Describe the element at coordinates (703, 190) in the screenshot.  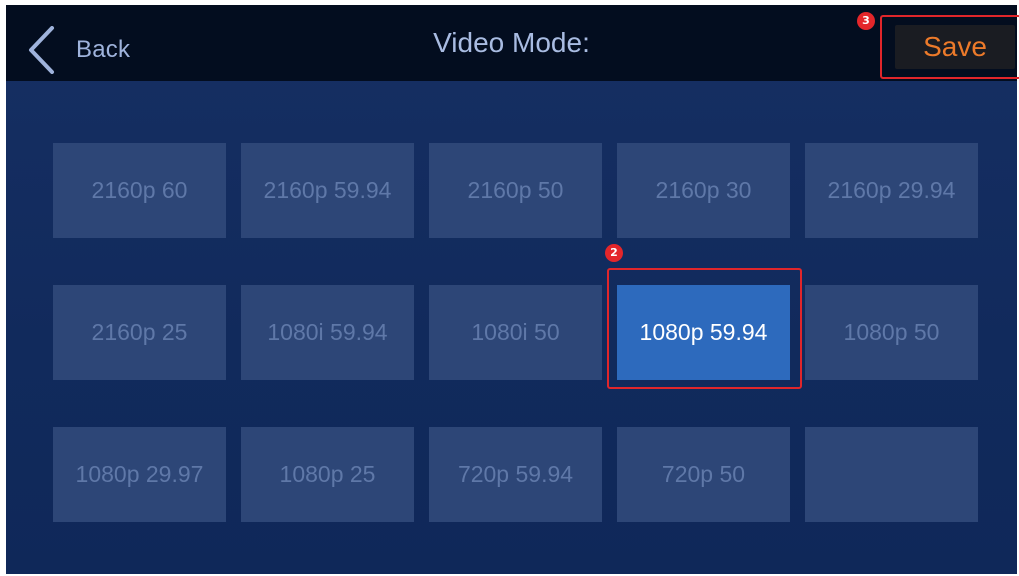
I see `mode-tile: 2160p 30` at that location.